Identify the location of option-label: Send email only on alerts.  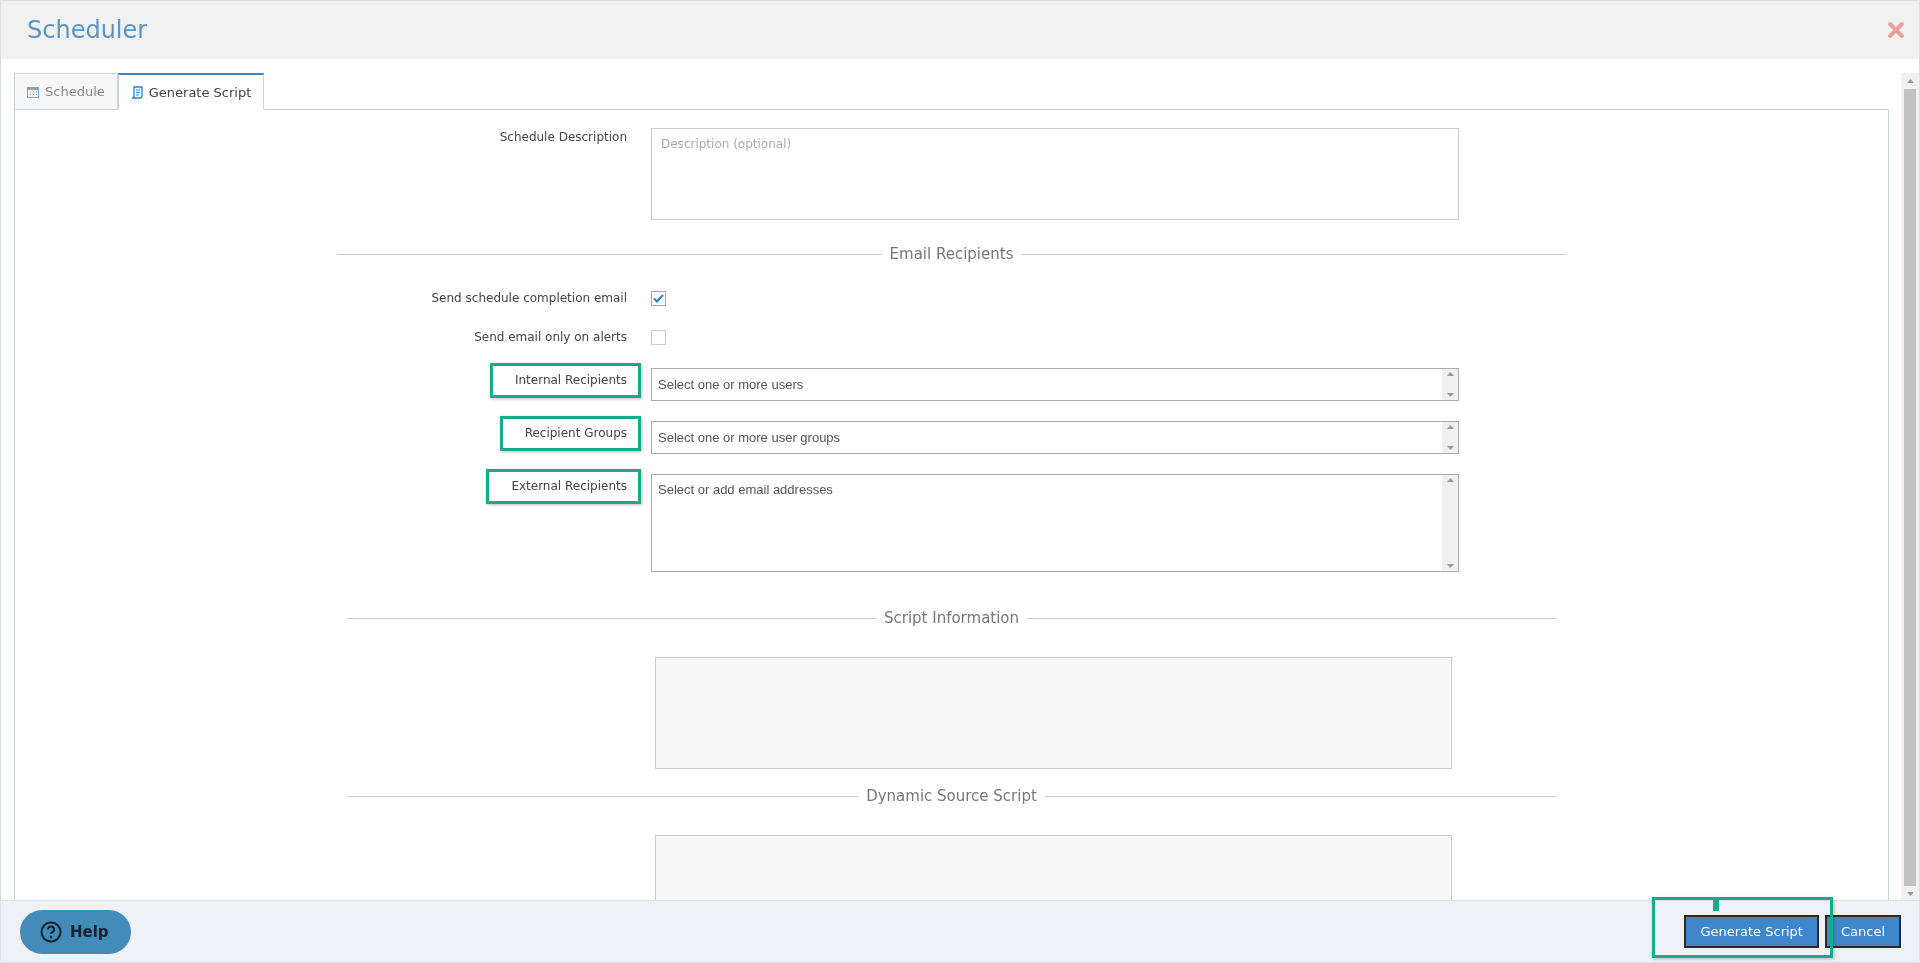
(551, 336).